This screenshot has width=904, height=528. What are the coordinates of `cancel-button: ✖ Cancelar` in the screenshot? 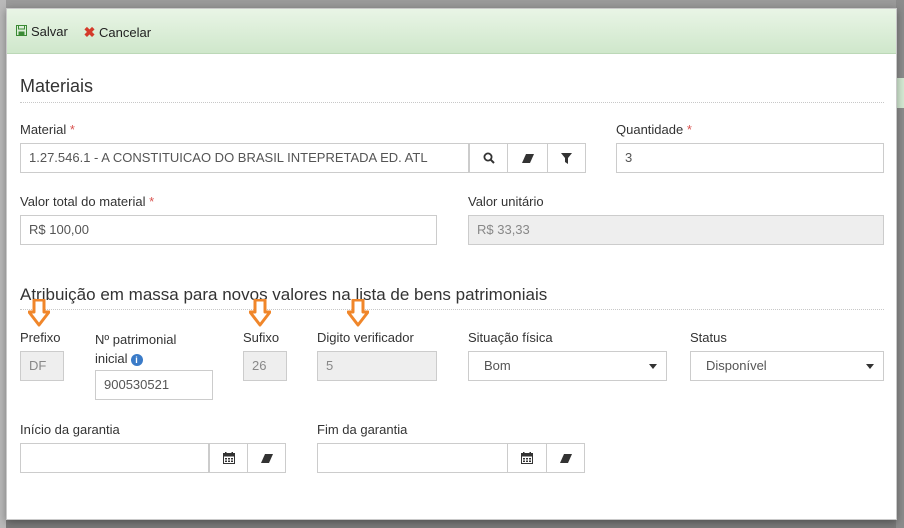 It's located at (117, 32).